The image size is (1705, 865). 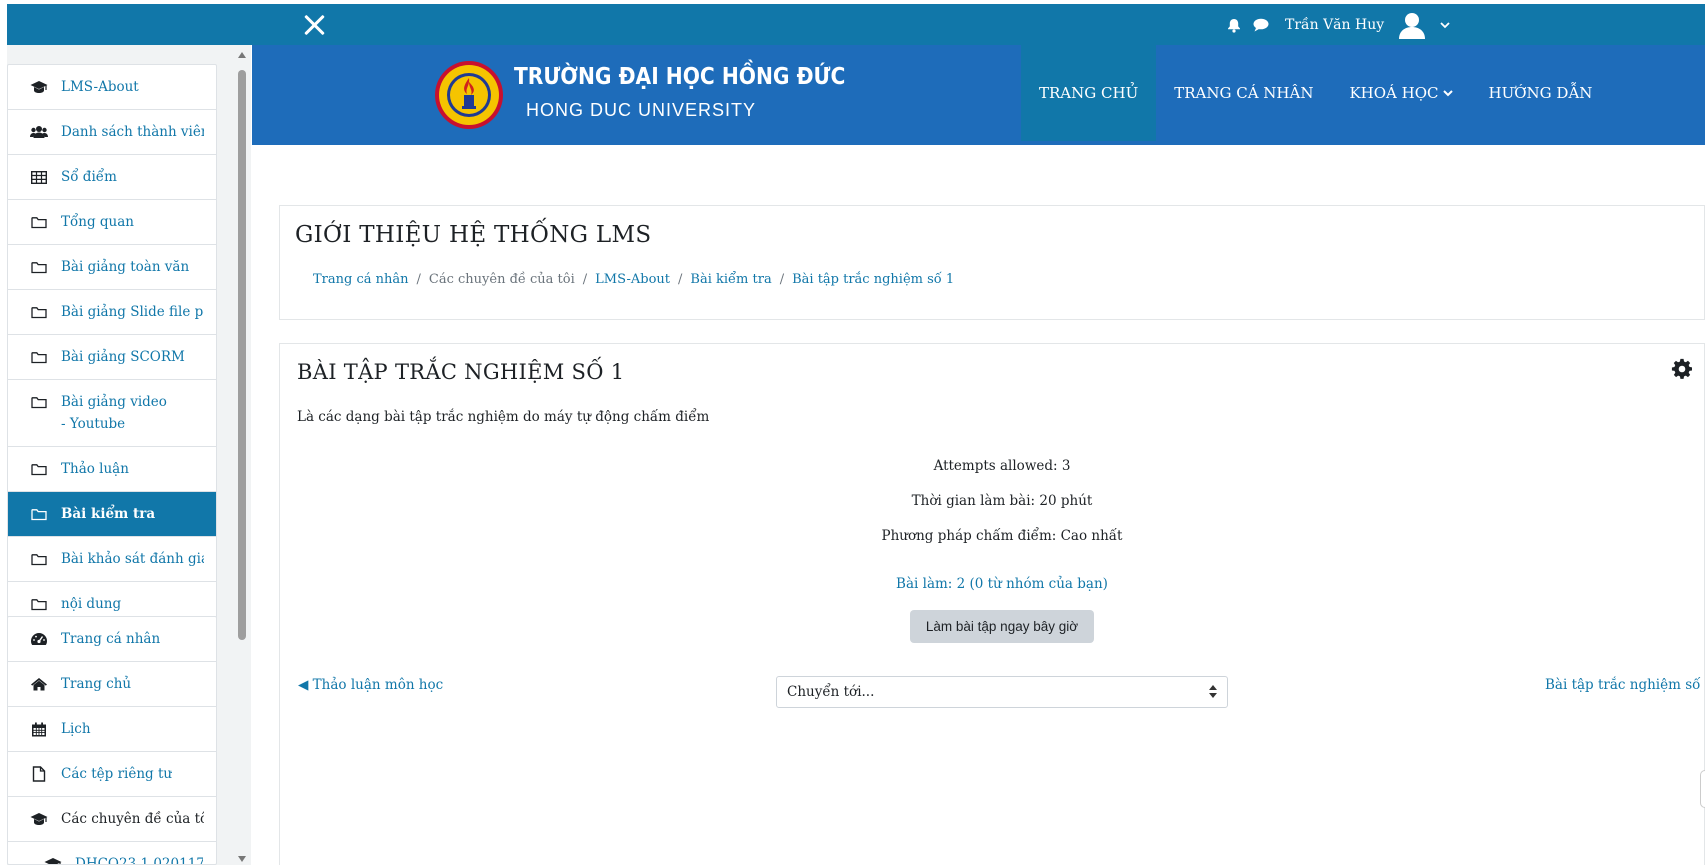 I want to click on breadcrumb-dashboard: Trang cá nhân, so click(x=361, y=279).